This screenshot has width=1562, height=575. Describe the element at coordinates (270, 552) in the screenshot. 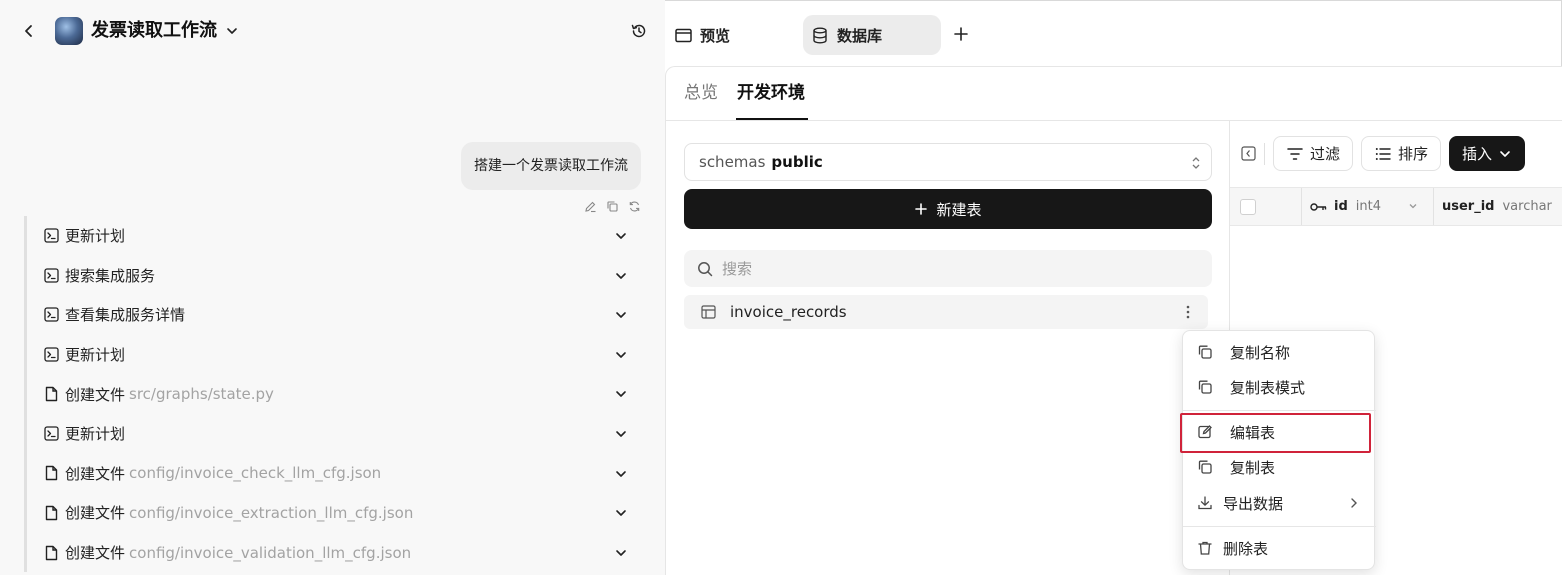

I see `step-file-path: config/invoice_validation_llm_cfg.json` at that location.